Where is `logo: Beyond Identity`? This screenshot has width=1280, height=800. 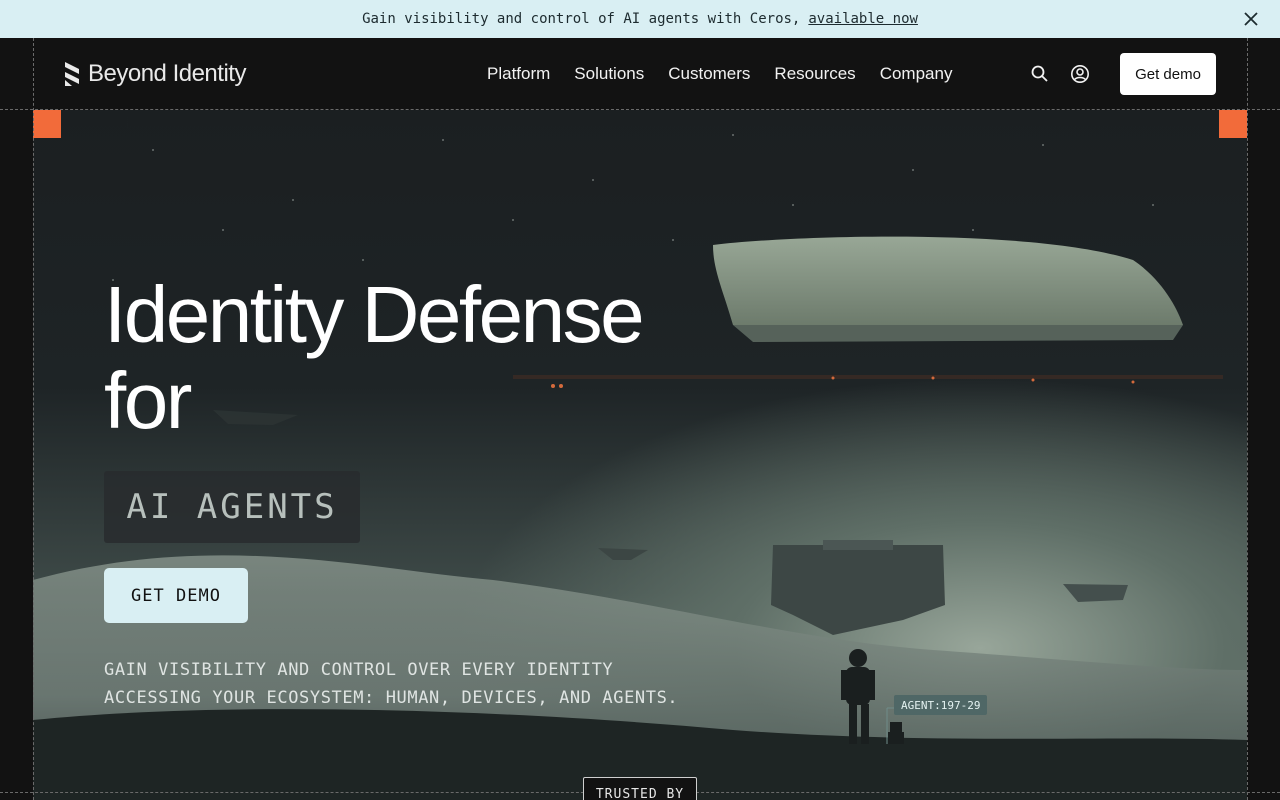
logo: Beyond Identity is located at coordinates (155, 74).